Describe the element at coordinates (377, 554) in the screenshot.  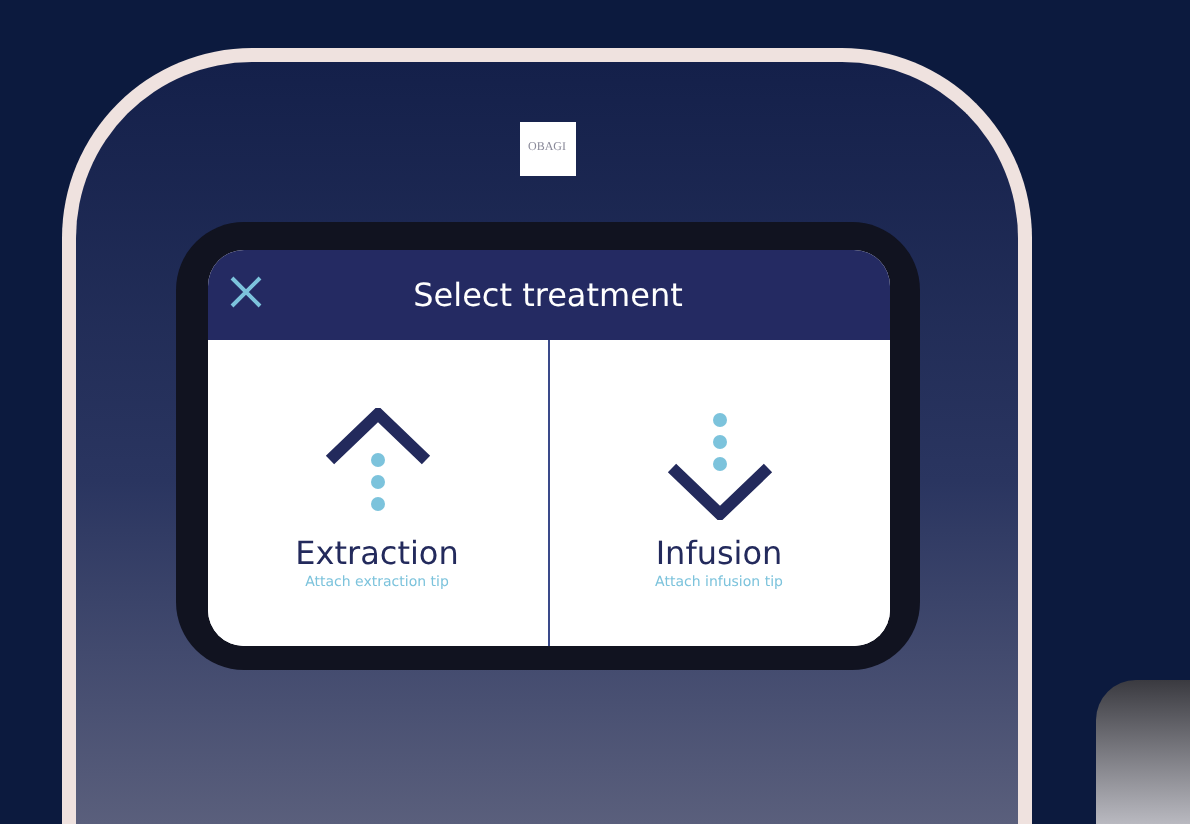
I see `option-label: Extraction` at that location.